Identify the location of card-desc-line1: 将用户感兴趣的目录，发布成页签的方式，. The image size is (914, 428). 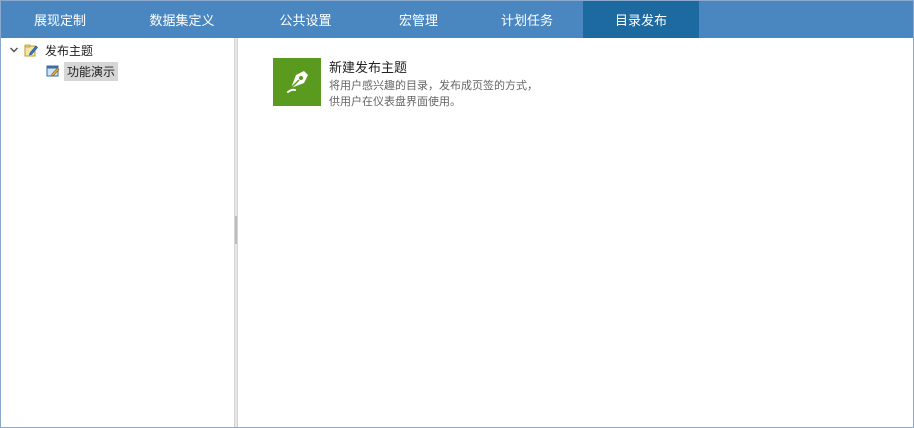
(433, 85).